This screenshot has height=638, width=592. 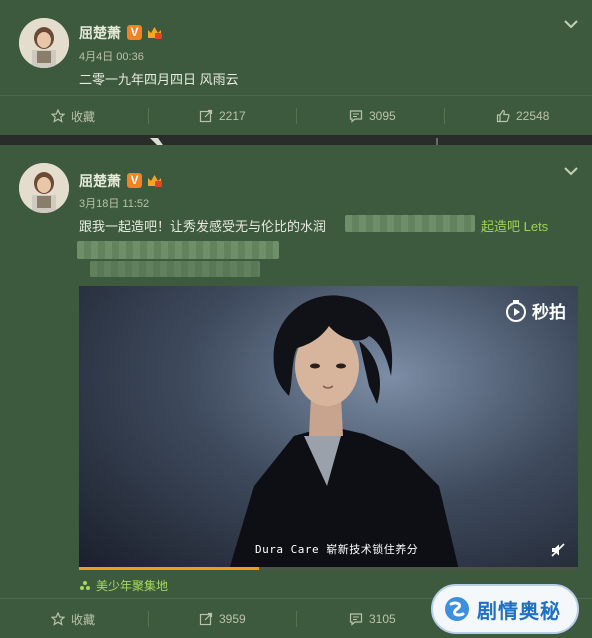 I want to click on comment-count: 3095, so click(x=382, y=116).